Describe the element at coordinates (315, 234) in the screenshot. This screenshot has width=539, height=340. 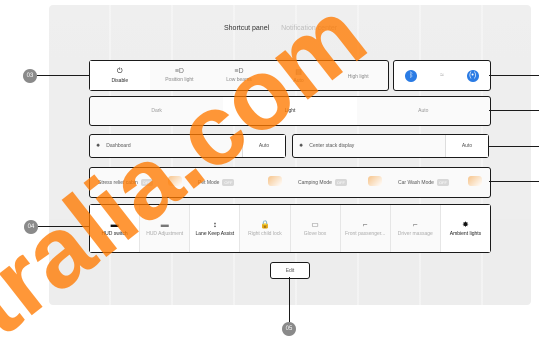
I see `shortcut-label: Glove box` at that location.